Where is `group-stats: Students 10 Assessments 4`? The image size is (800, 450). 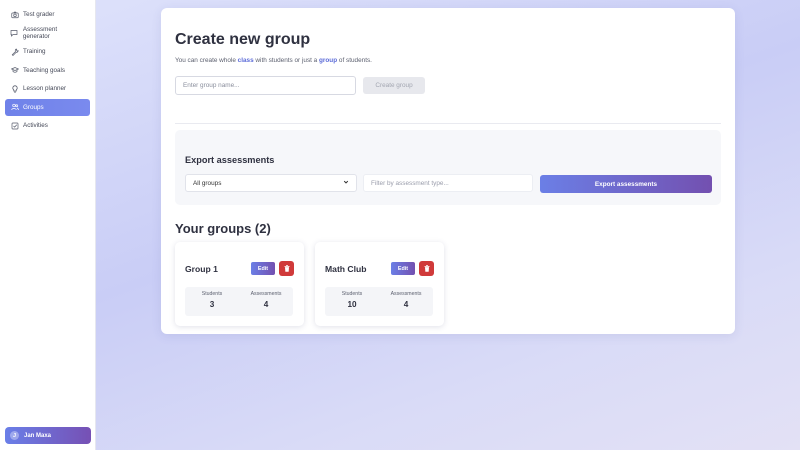
group-stats: Students 10 Assessments 4 is located at coordinates (379, 301).